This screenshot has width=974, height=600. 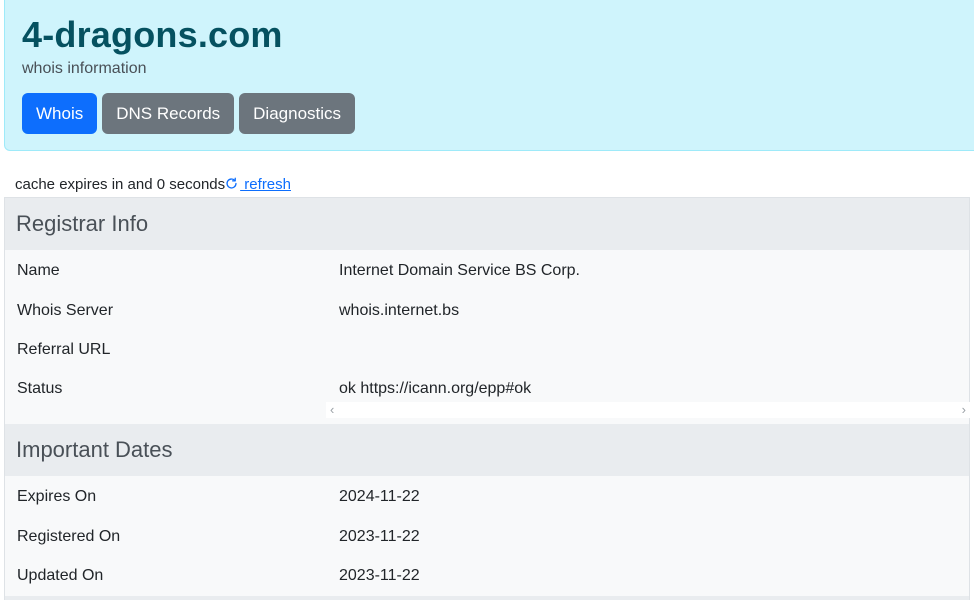 What do you see at coordinates (60, 575) in the screenshot?
I see `row-label-updated-on: Updated On` at bounding box center [60, 575].